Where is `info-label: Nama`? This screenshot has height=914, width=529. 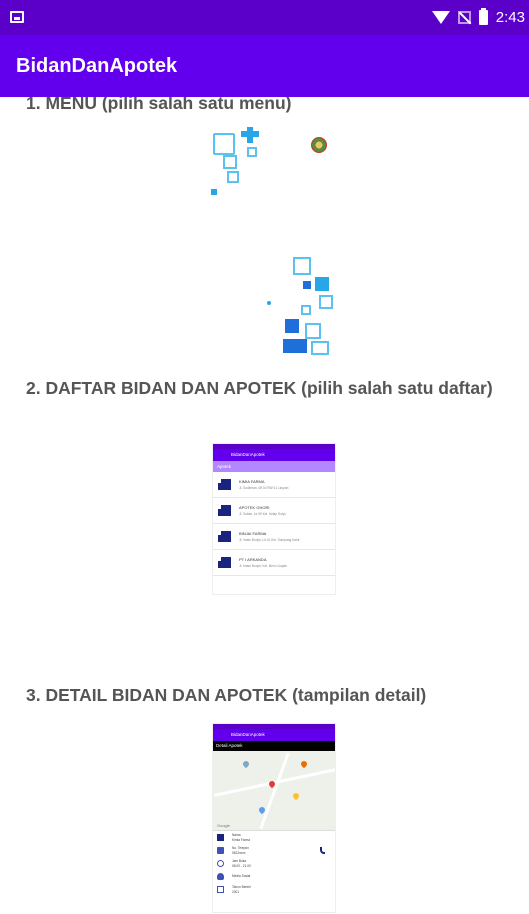
info-label: Nama is located at coordinates (236, 835).